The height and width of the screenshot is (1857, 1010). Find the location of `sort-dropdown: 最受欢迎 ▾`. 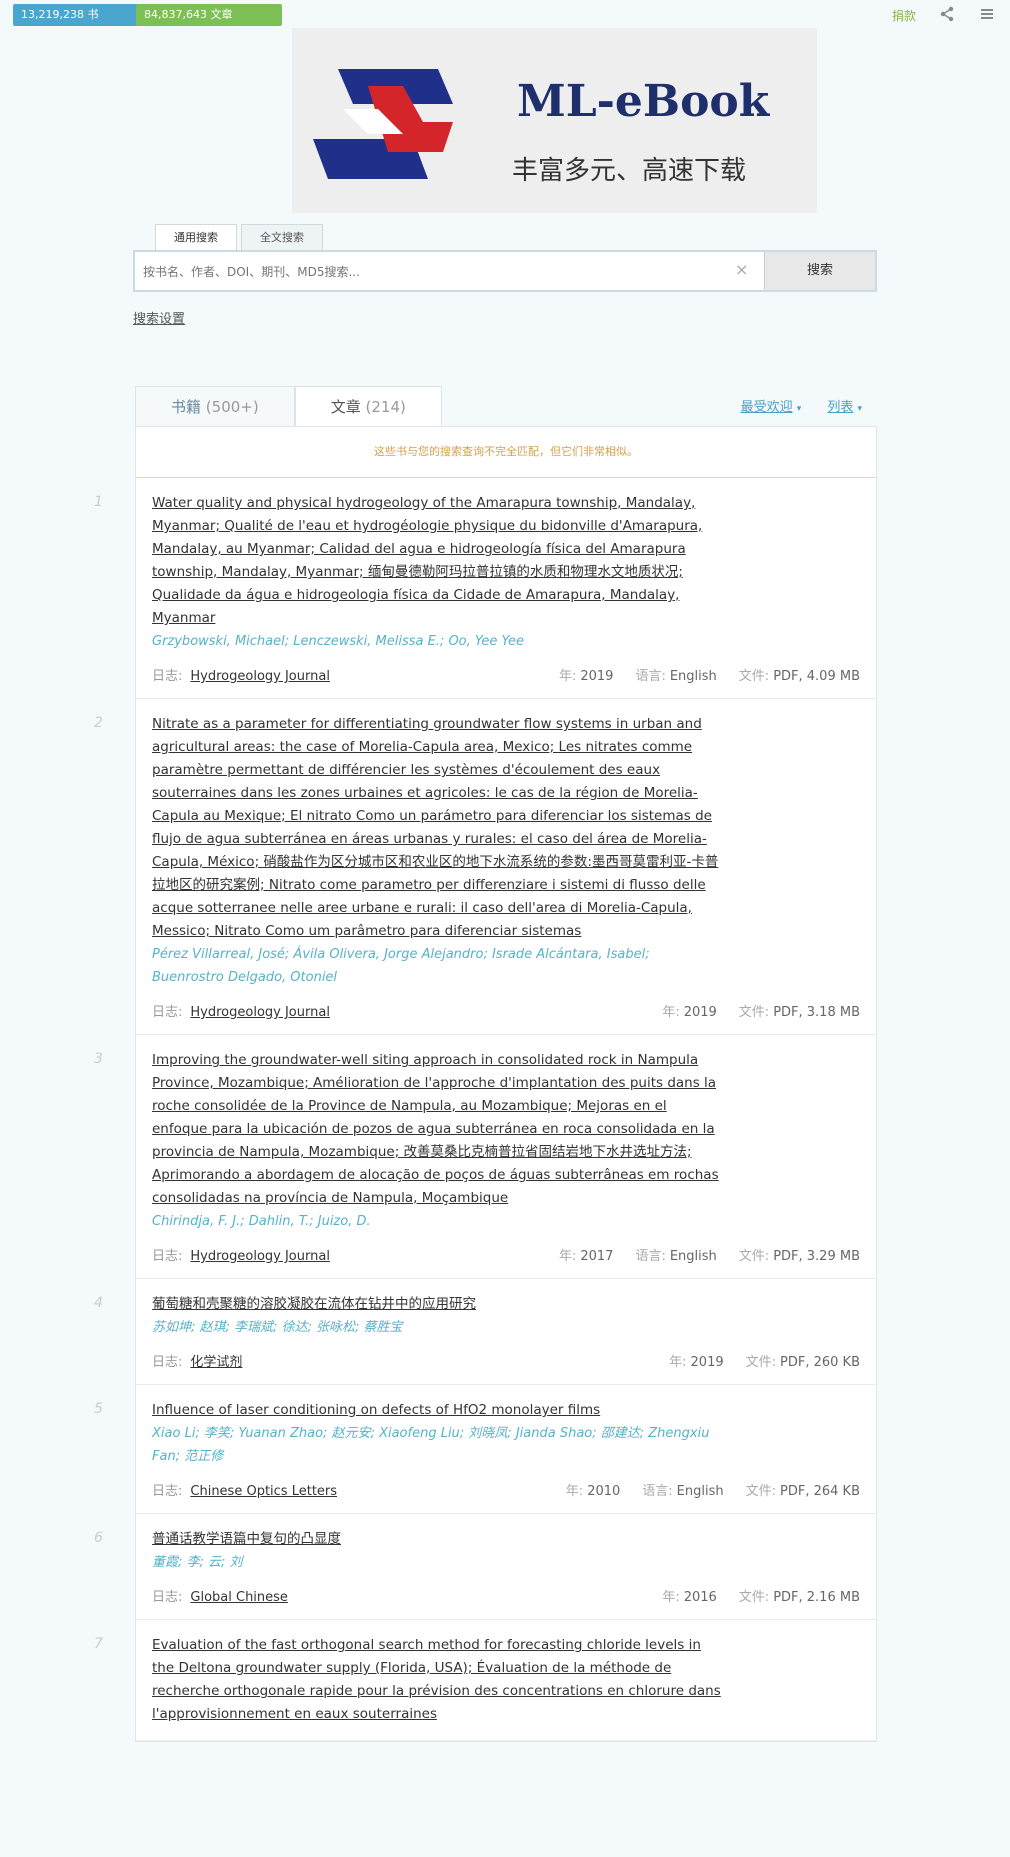

sort-dropdown: 最受欢迎 ▾ is located at coordinates (771, 405).